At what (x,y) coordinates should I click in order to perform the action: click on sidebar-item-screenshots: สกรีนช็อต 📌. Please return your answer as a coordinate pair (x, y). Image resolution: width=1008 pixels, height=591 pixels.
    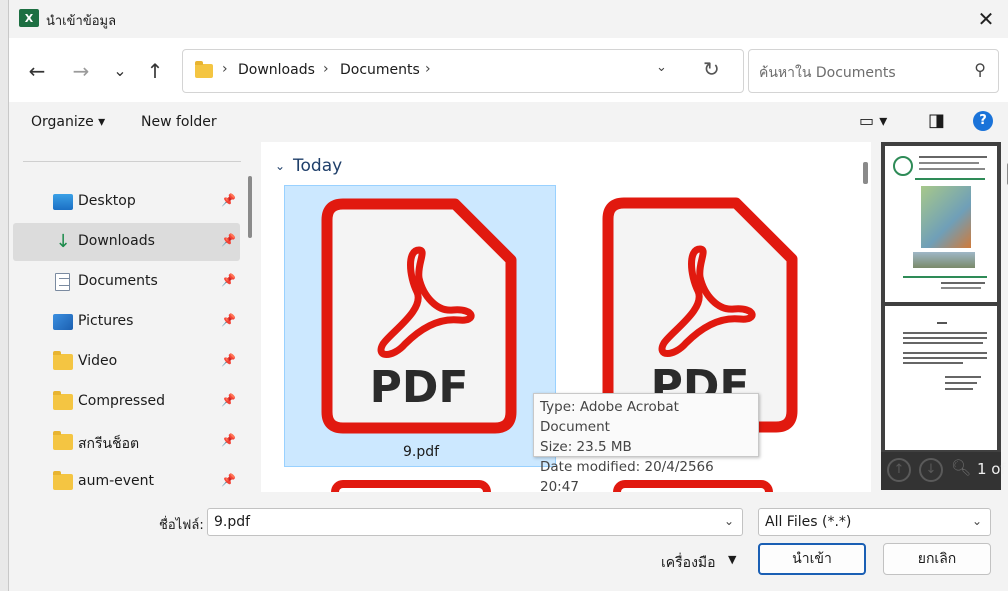
    Looking at the image, I should click on (126, 442).